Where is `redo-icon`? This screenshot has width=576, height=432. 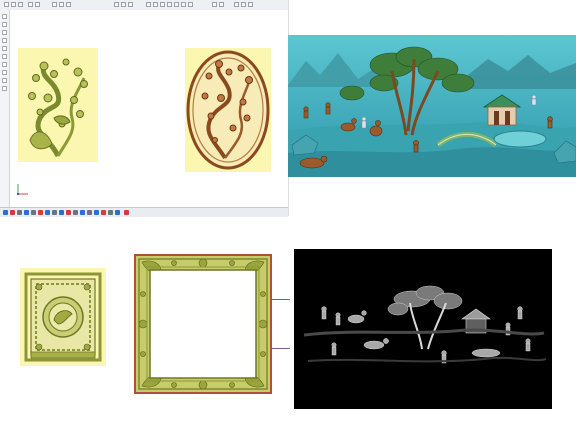
redo-icon is located at coordinates (37, 4).